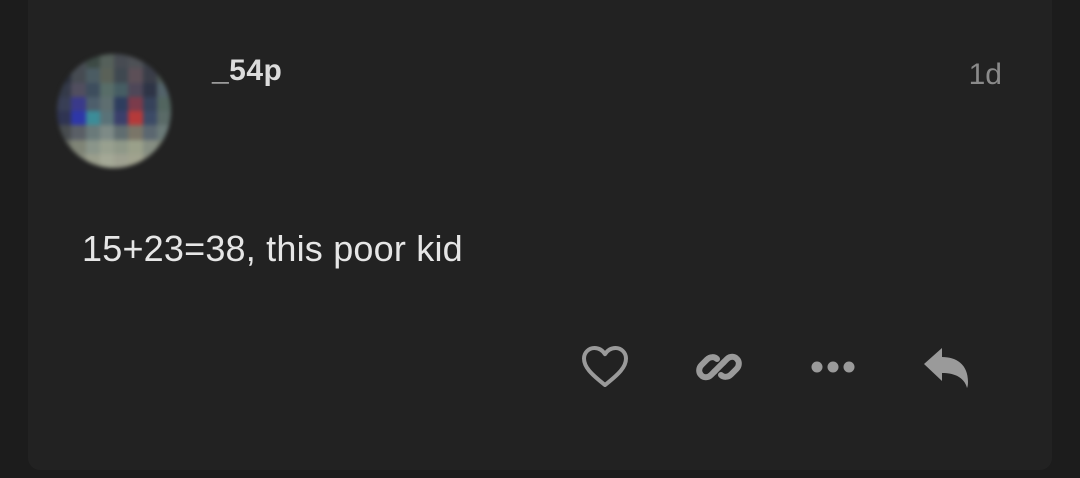 This screenshot has width=1080, height=478. I want to click on reply-button, so click(947, 367).